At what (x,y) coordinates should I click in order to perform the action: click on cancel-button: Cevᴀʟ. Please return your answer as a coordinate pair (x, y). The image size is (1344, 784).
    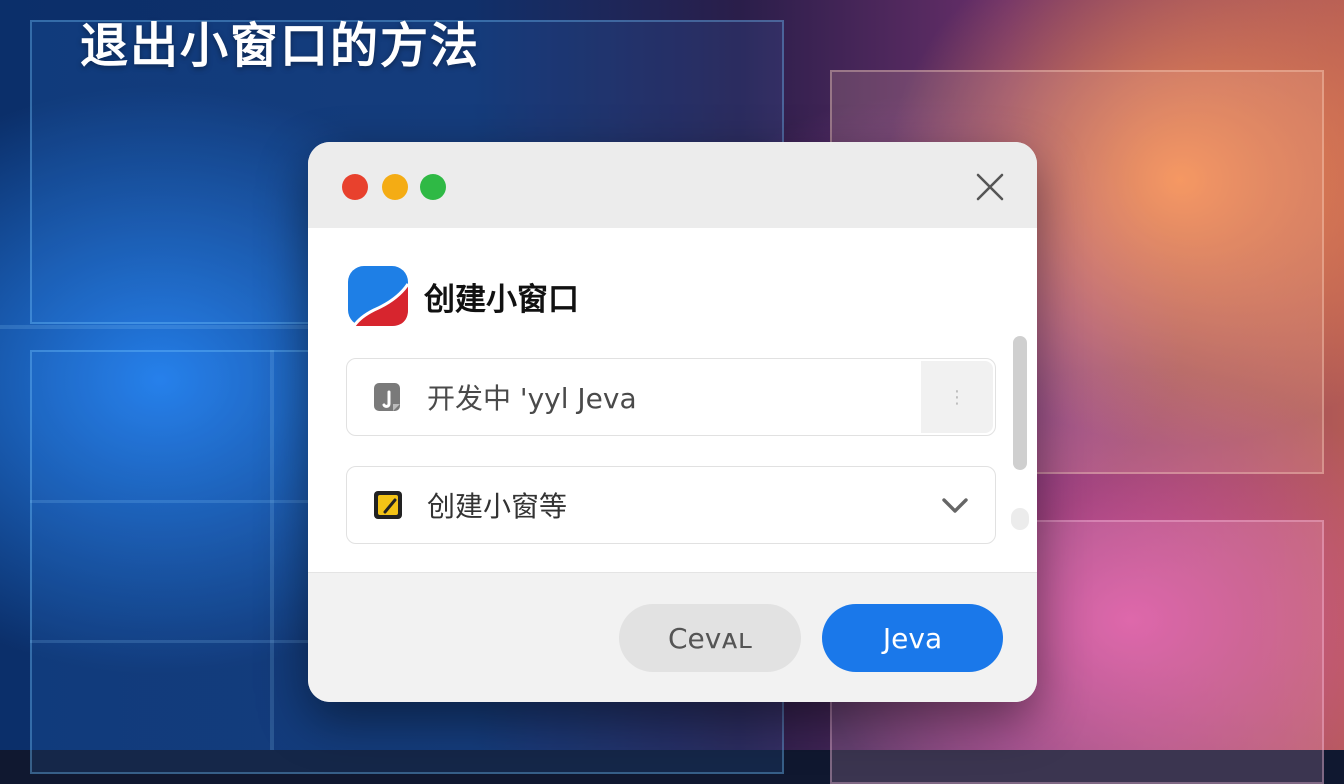
    Looking at the image, I should click on (710, 638).